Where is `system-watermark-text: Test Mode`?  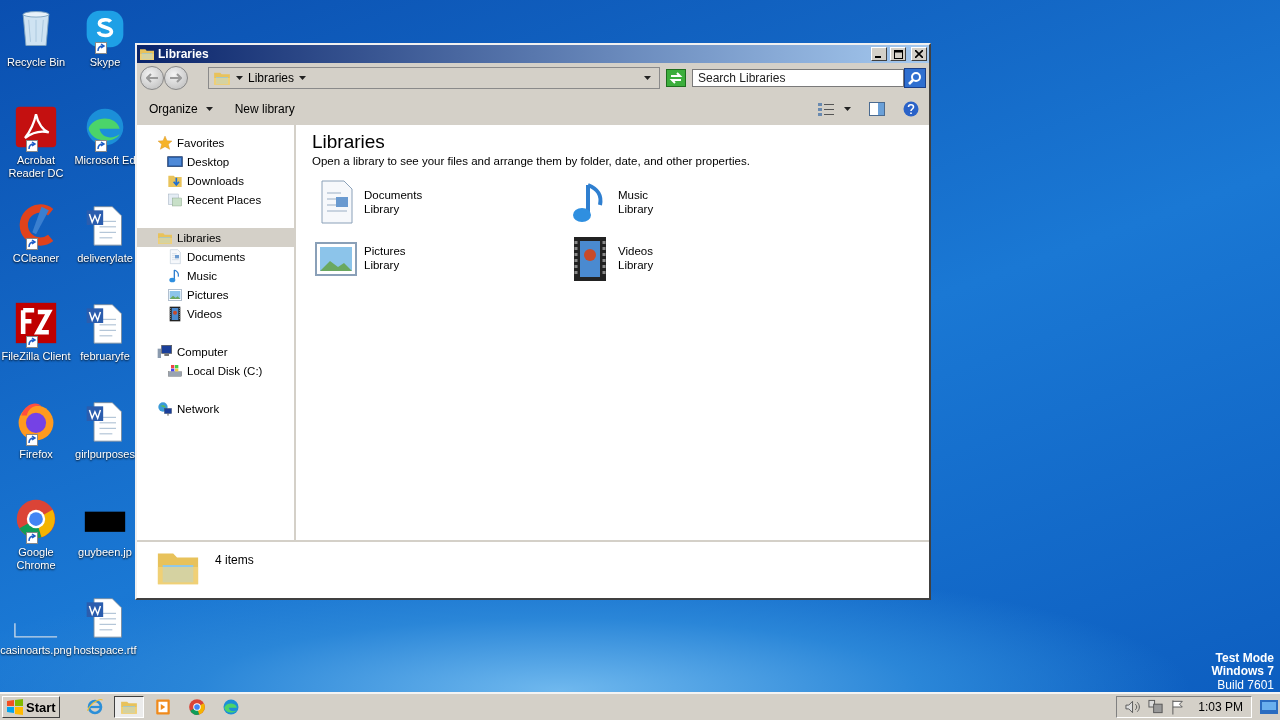 system-watermark-text: Test Mode is located at coordinates (1244, 658).